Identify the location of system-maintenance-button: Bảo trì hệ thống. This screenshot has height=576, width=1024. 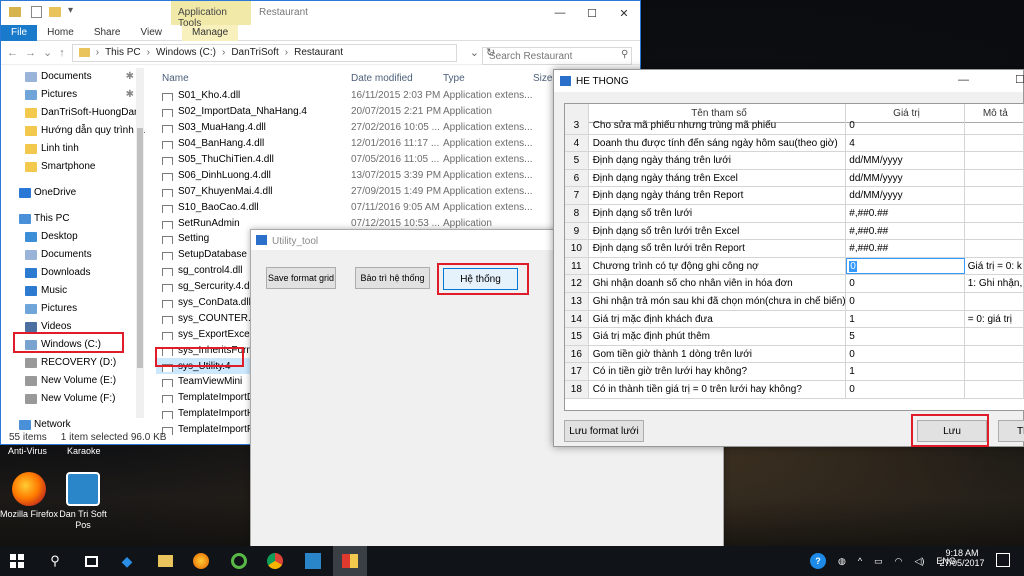
(392, 278).